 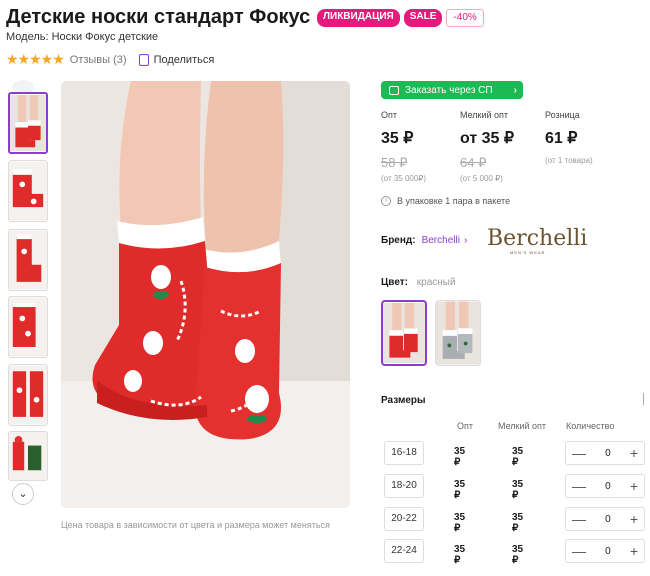 I want to click on header-quantity: Количество, so click(x=590, y=426).